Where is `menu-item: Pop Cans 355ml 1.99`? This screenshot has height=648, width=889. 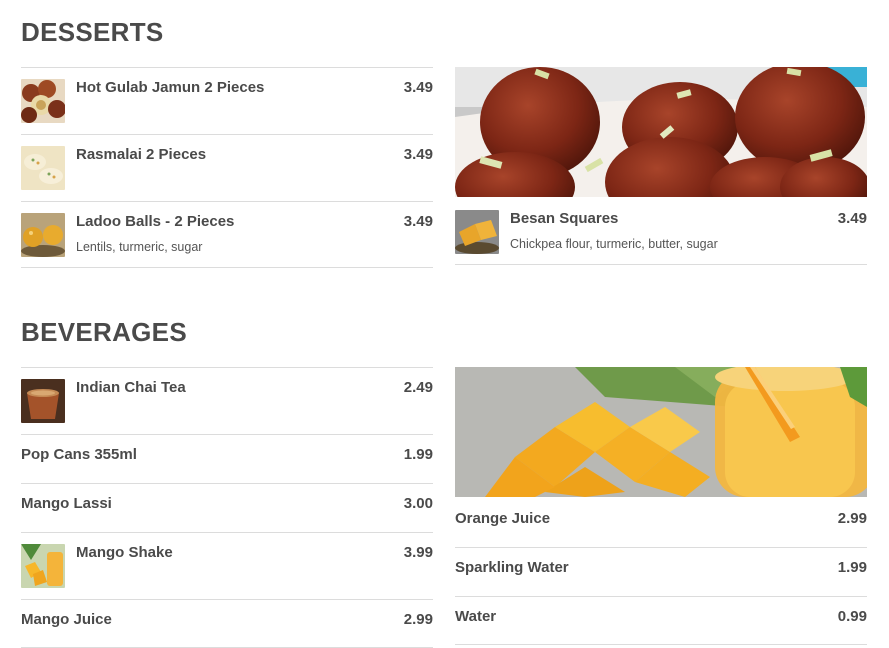 menu-item: Pop Cans 355ml 1.99 is located at coordinates (227, 458).